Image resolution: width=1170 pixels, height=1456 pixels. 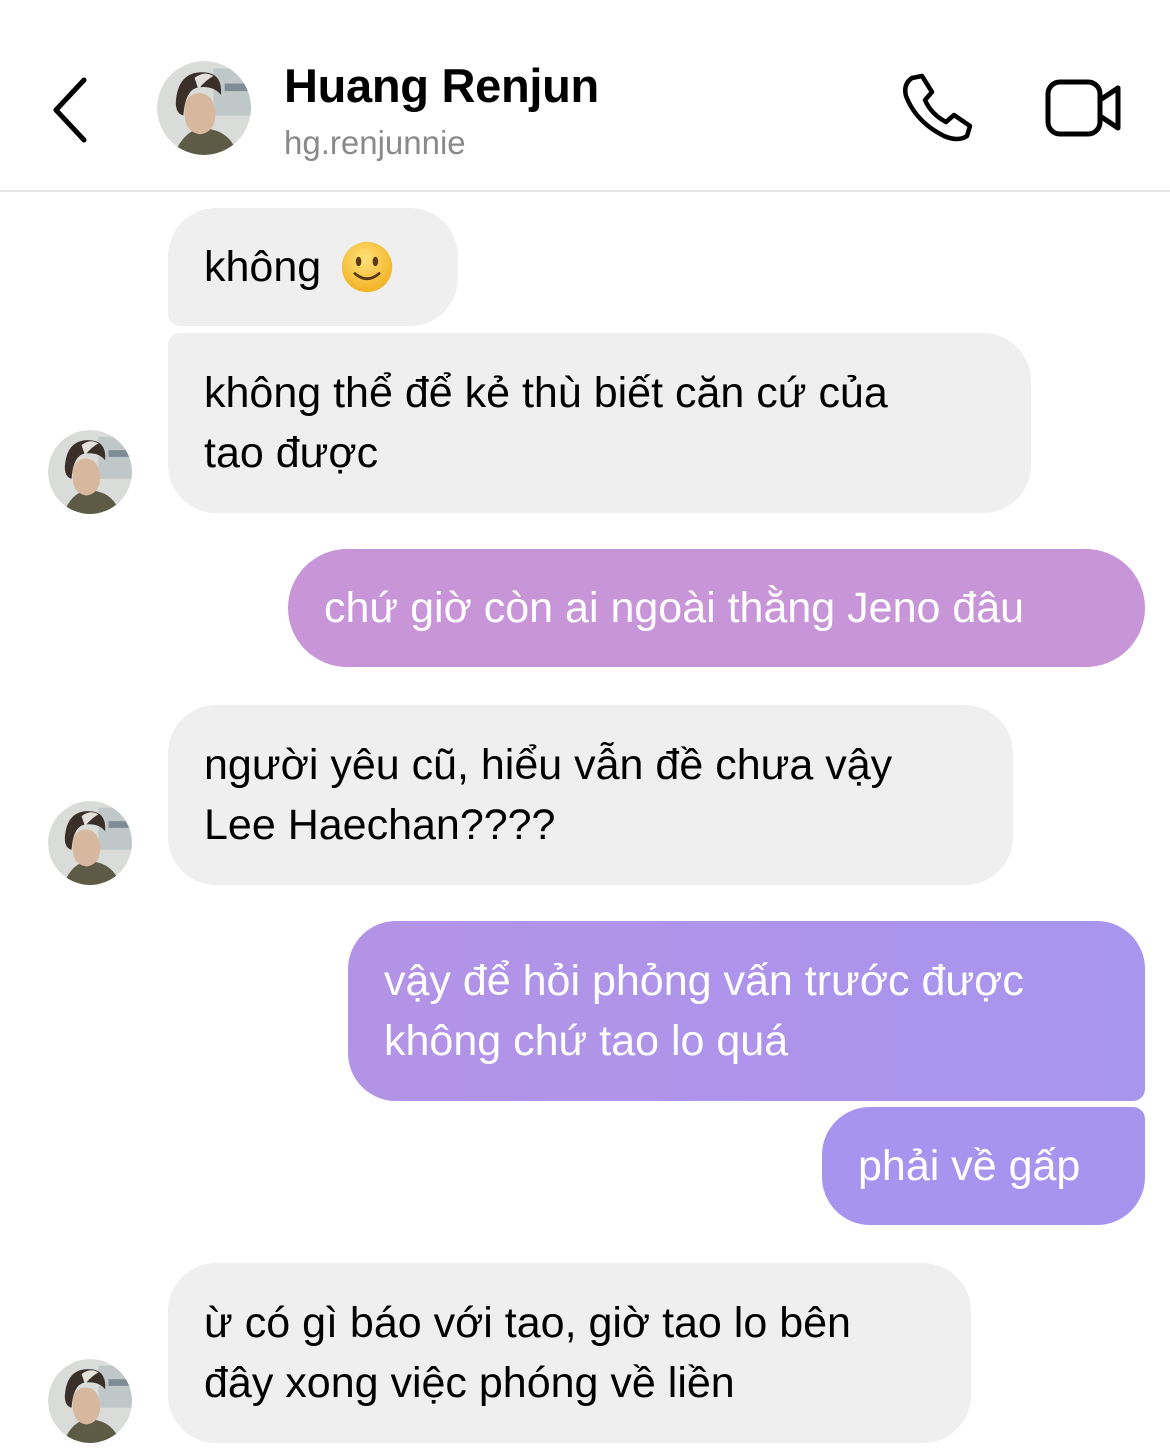 I want to click on message-text: Lee Haechan????, so click(x=380, y=825).